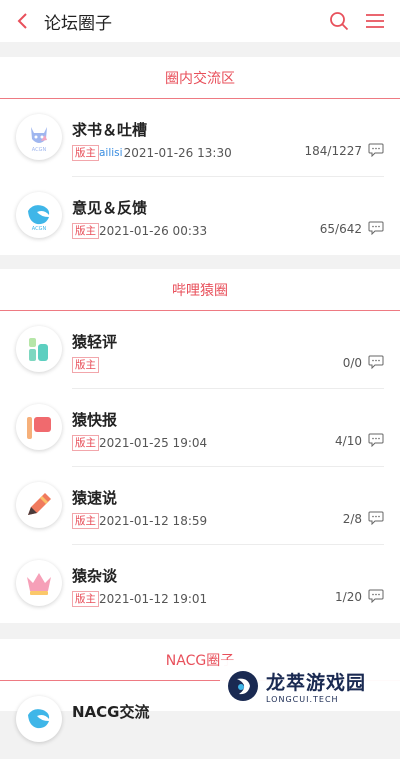 The image size is (400, 759). What do you see at coordinates (200, 21) in the screenshot?
I see `top-bar: 论坛圈子` at bounding box center [200, 21].